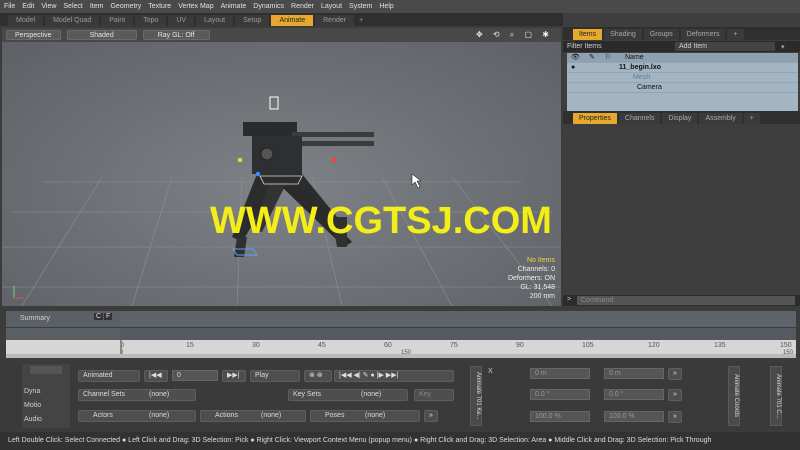  What do you see at coordinates (252, 20) in the screenshot?
I see `tab-setup: Setup` at bounding box center [252, 20].